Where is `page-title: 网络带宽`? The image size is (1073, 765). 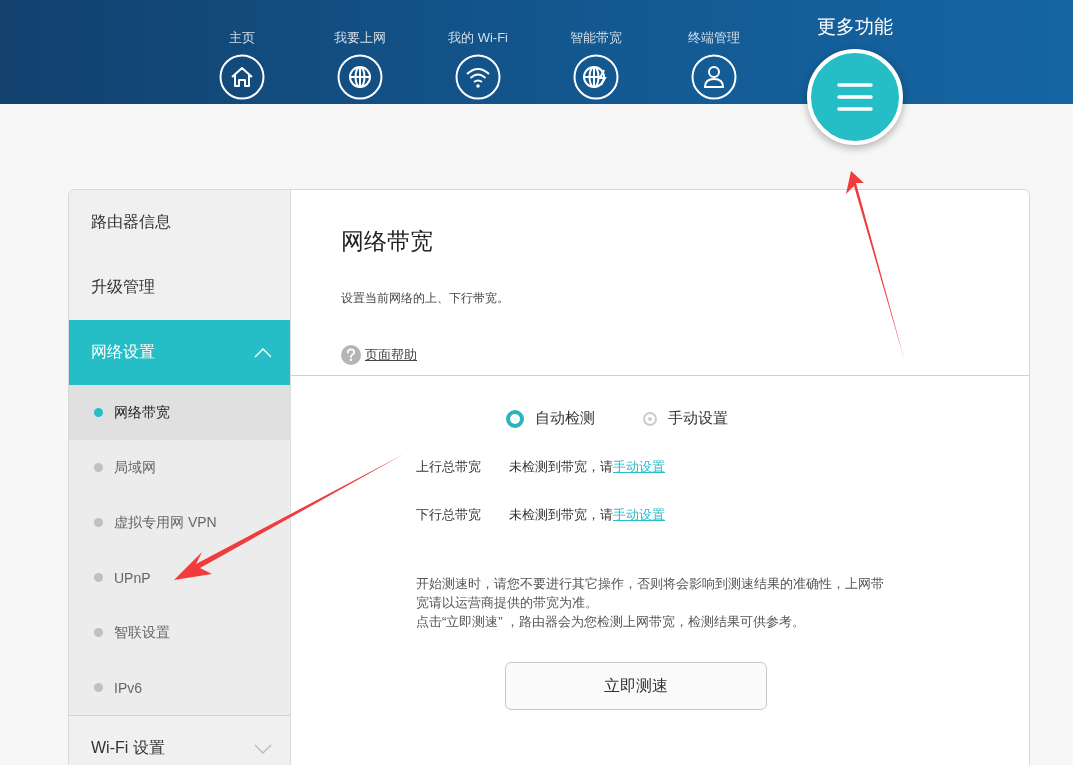 page-title: 网络带宽 is located at coordinates (387, 241).